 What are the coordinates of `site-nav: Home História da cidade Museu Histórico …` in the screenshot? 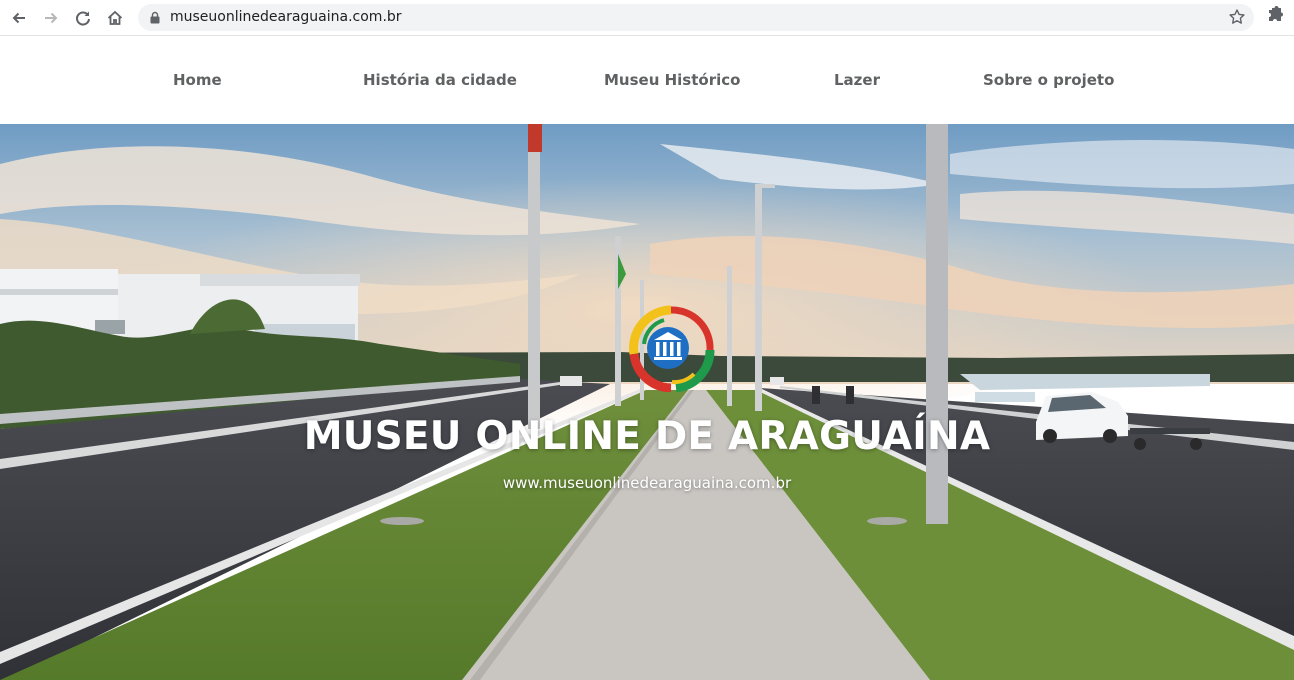 It's located at (647, 80).